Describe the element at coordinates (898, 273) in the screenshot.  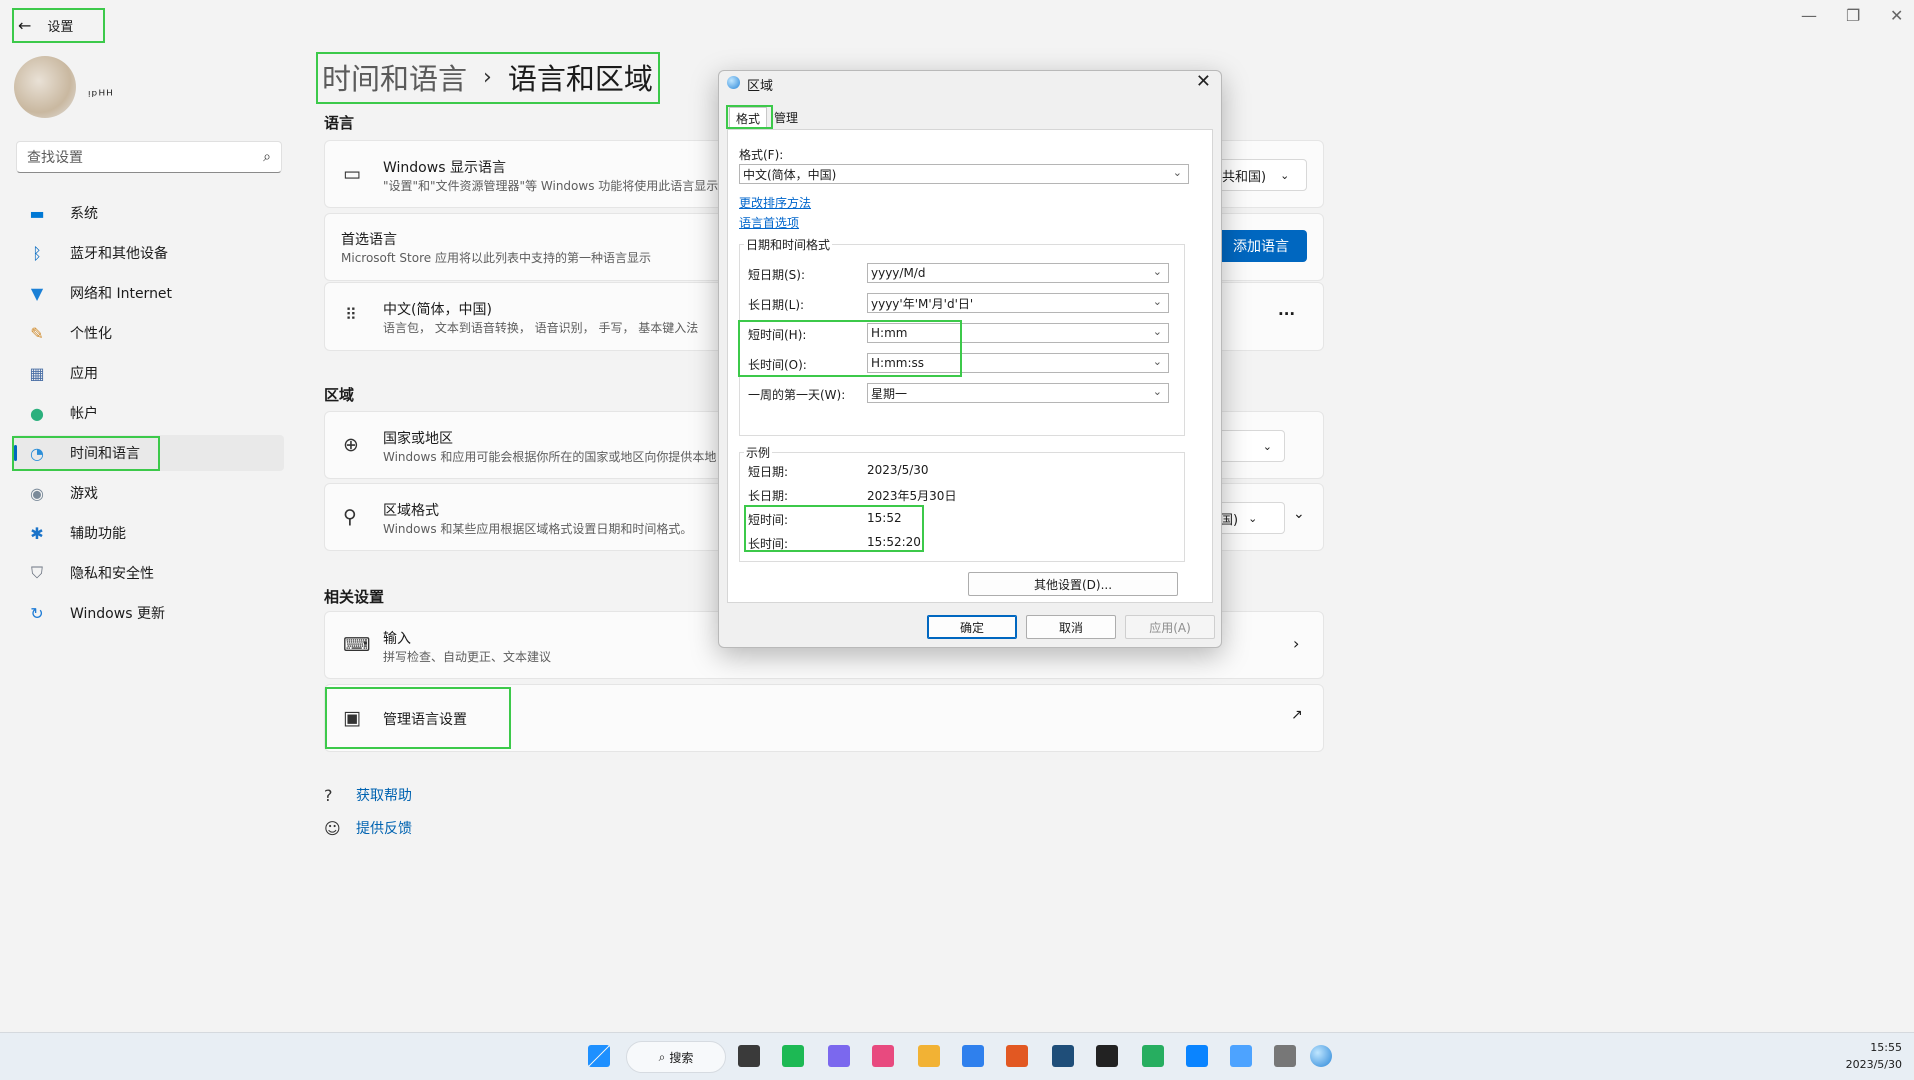
I see `format-row-value: yyyy/M/d` at that location.